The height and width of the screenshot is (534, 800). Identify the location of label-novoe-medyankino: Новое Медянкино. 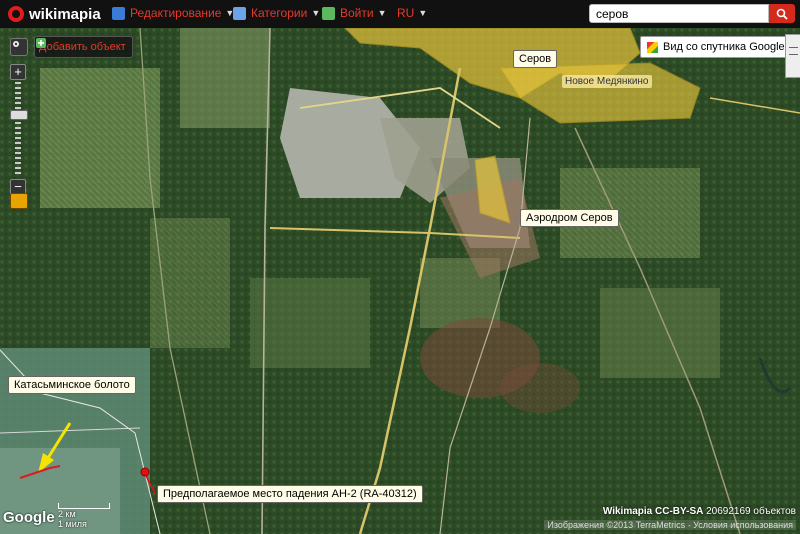
(607, 81).